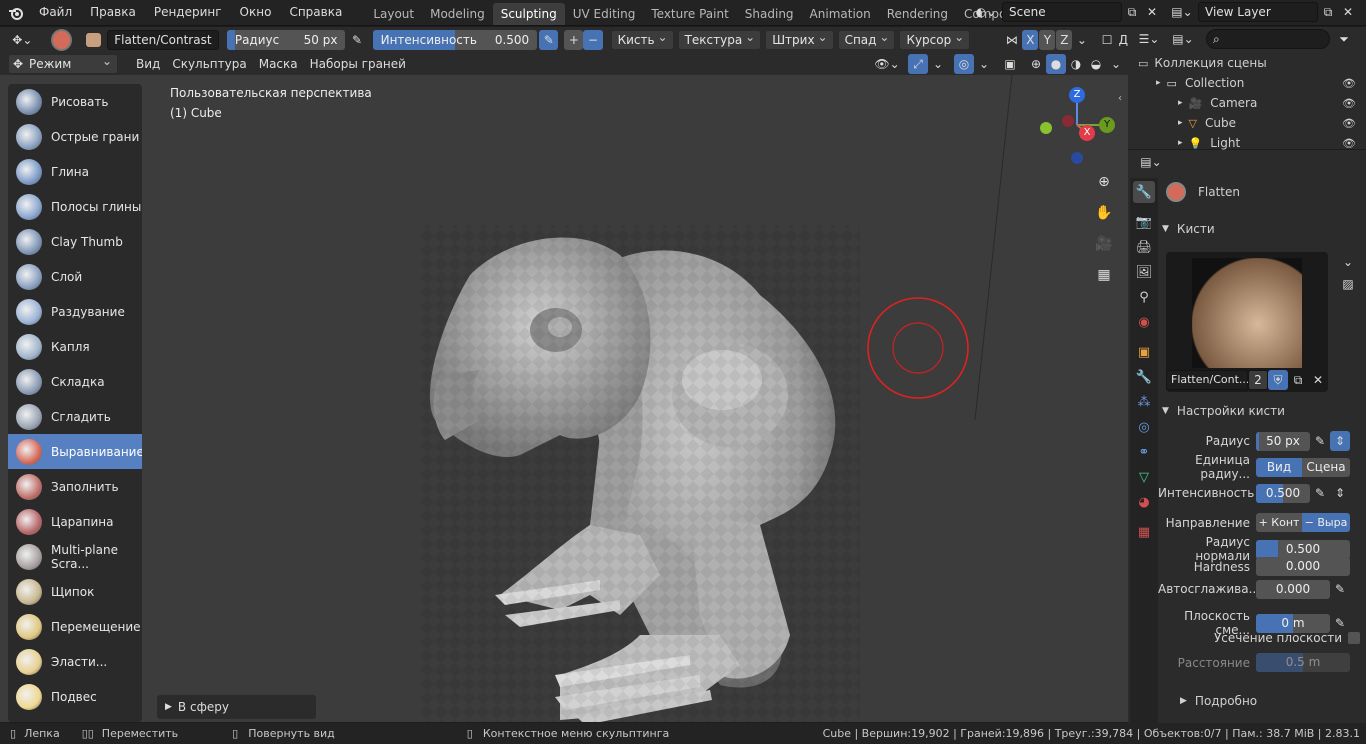 This screenshot has height=744, width=1366. Describe the element at coordinates (113, 13) in the screenshot. I see `menu-1: Правка` at that location.